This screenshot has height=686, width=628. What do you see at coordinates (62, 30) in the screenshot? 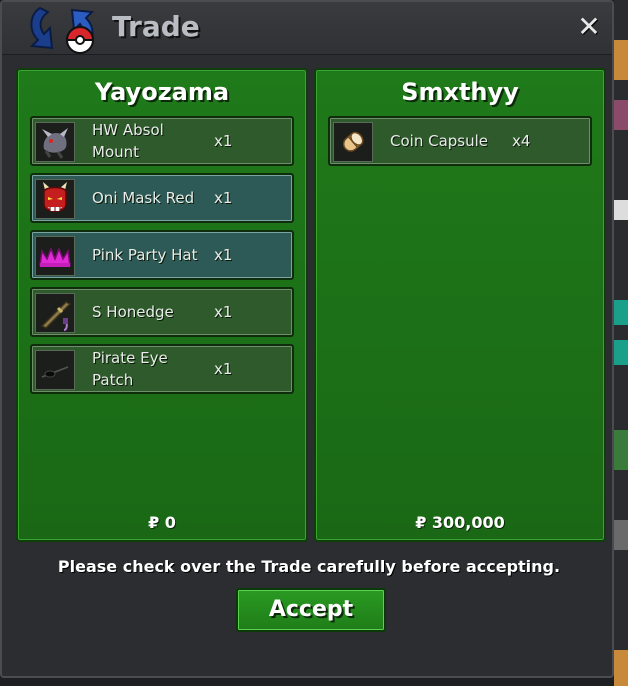
I see `trade-logo-icon` at bounding box center [62, 30].